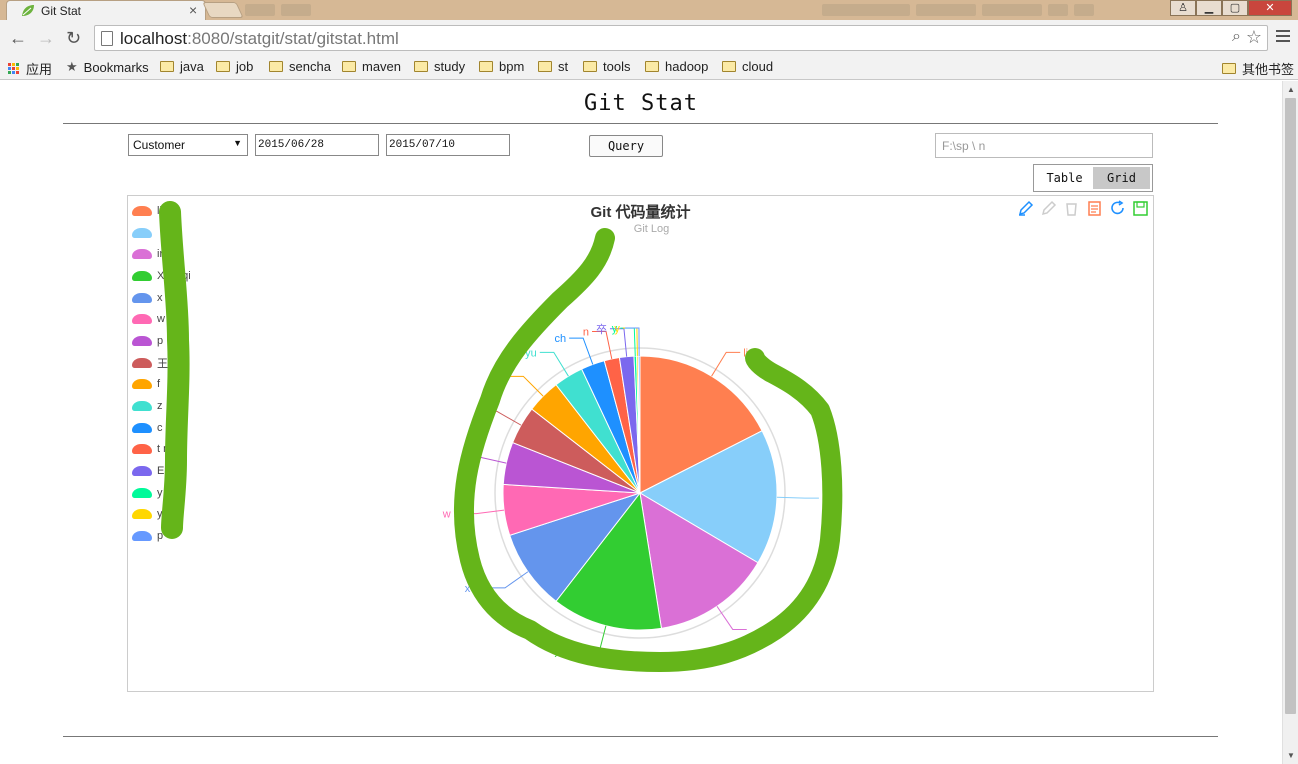 Image resolution: width=1298 pixels, height=764 pixels. Describe the element at coordinates (317, 145) in the screenshot. I see `date-from-input: 2015/06/28` at that location.